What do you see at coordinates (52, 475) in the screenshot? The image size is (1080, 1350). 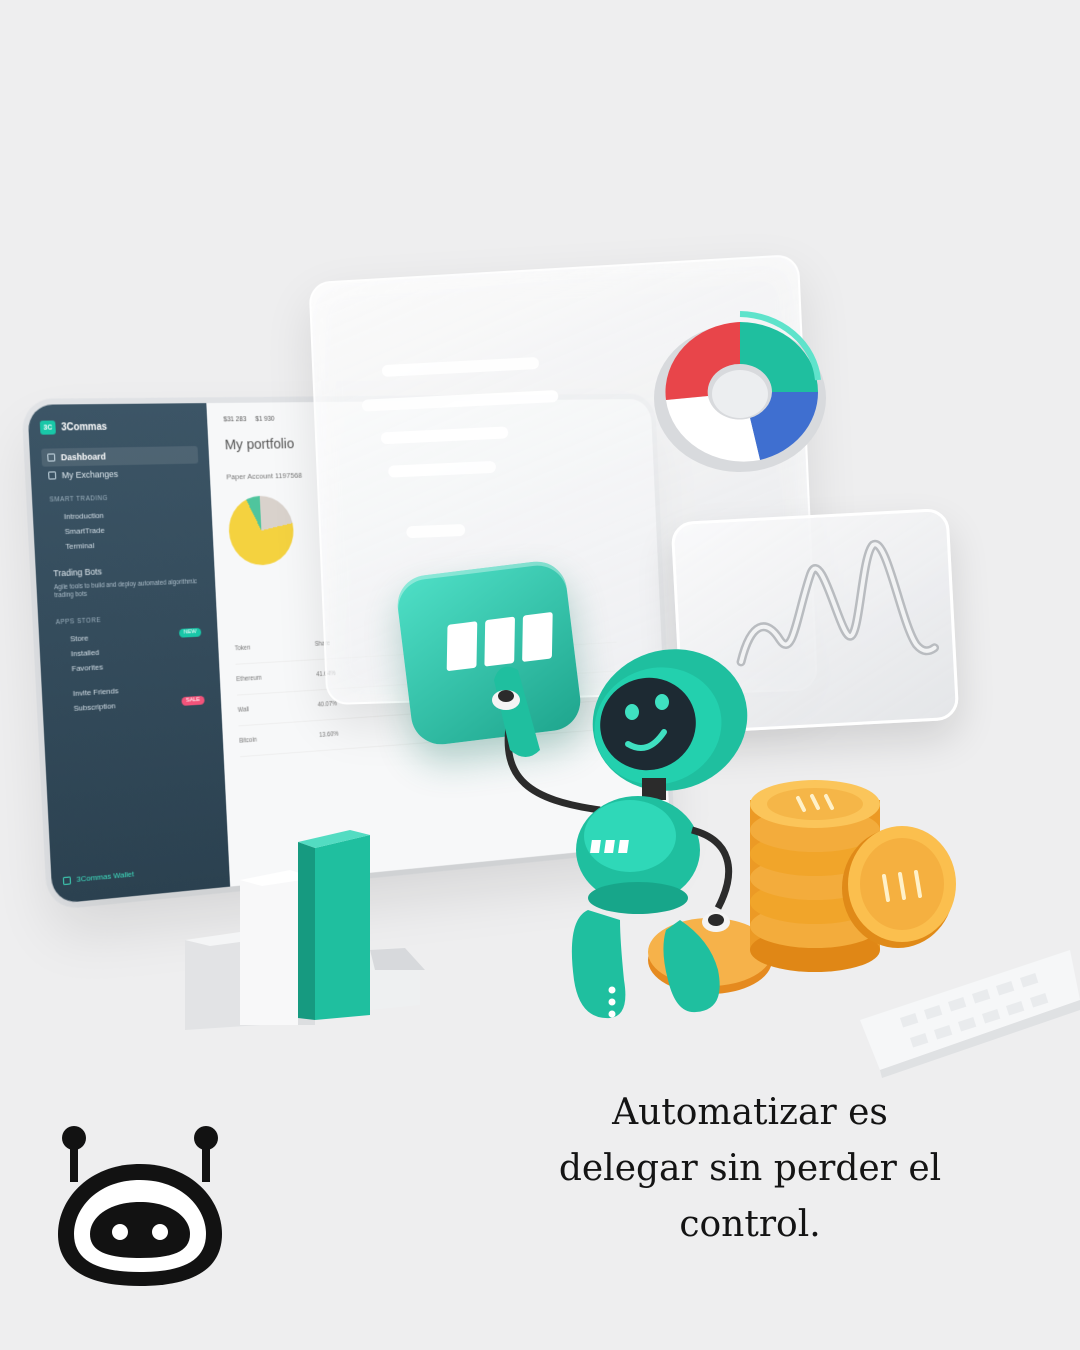 I see `exchange-icon` at bounding box center [52, 475].